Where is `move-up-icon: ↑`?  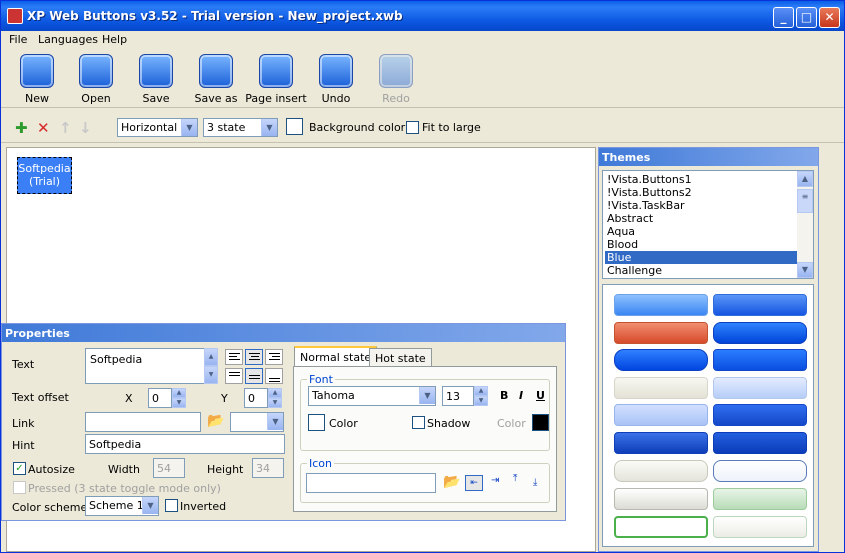 move-up-icon: ↑ is located at coordinates (65, 128).